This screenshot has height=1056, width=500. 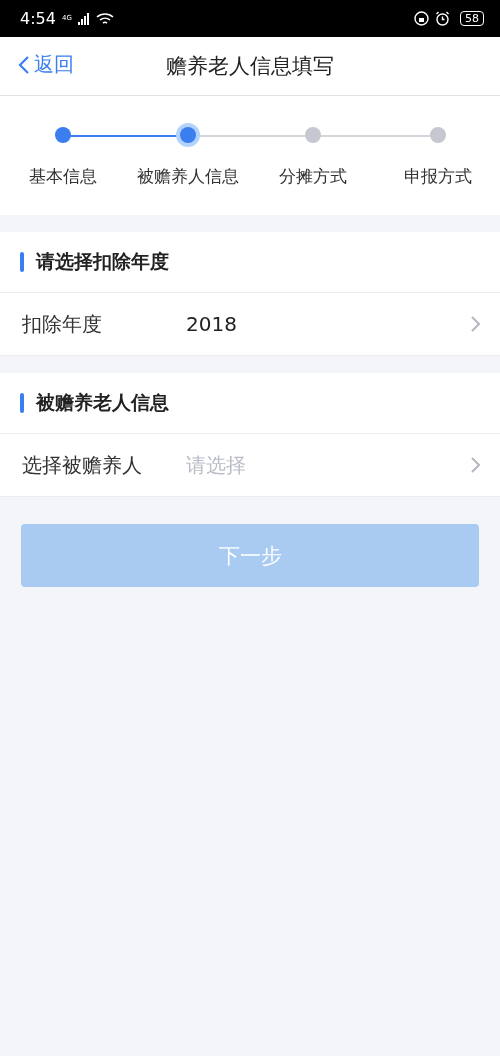 What do you see at coordinates (82, 465) in the screenshot?
I see `row-label: 选择被赡养人` at bounding box center [82, 465].